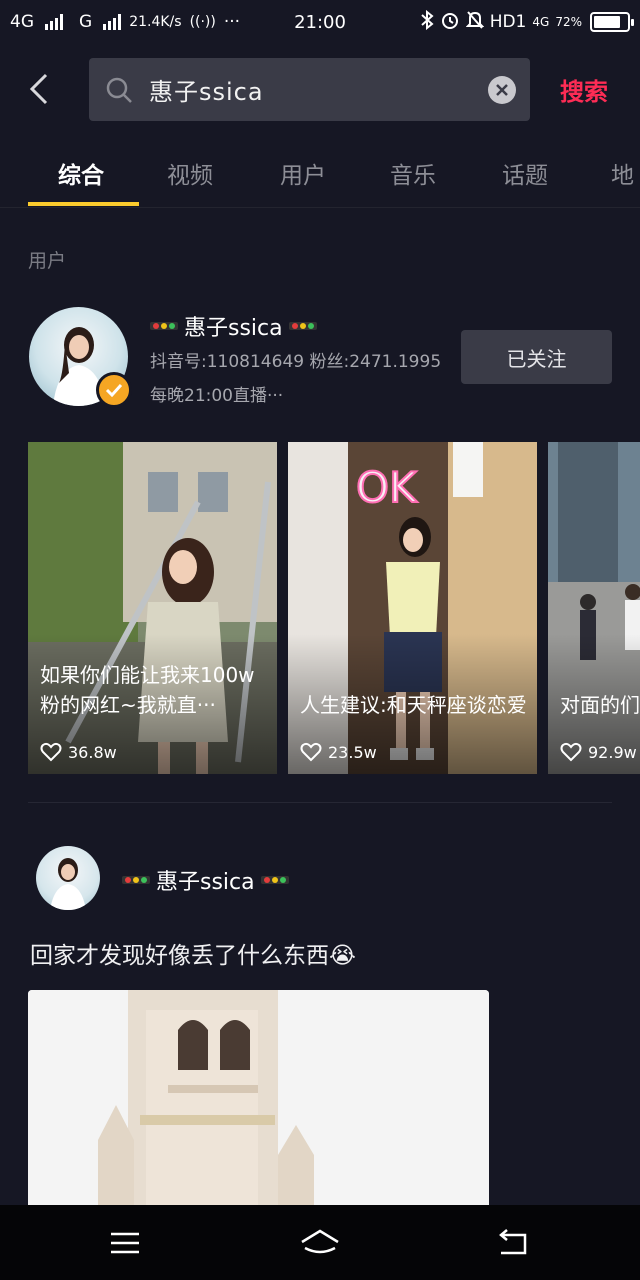 The width and height of the screenshot is (640, 1280). I want to click on user-name: 惠子ssica, so click(233, 328).